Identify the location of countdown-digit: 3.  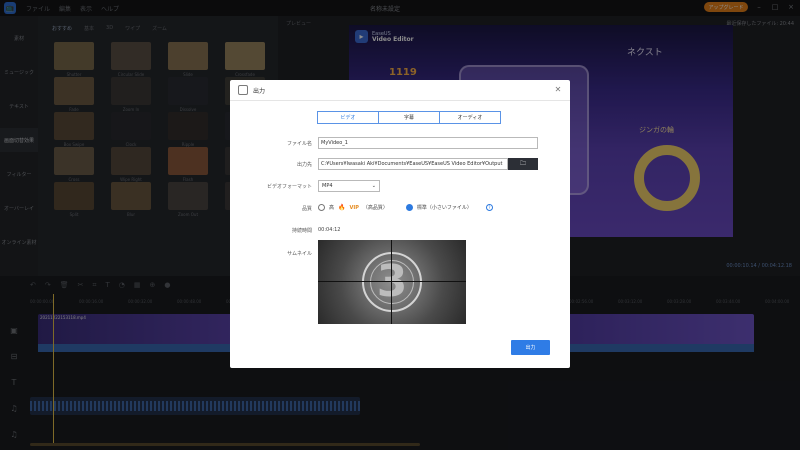
(392, 281).